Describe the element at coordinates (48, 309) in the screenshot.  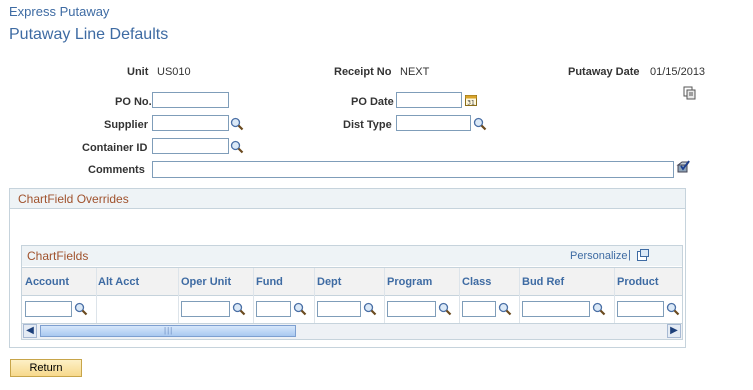
I see `account-input` at that location.